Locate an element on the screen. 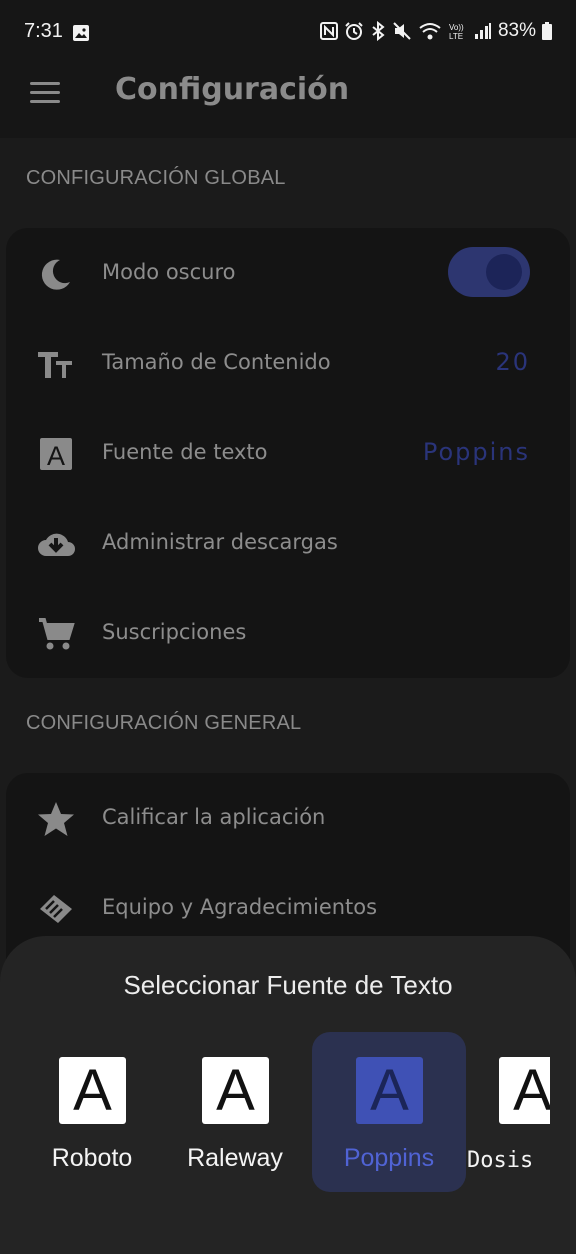 This screenshot has height=1254, width=576. battery-icon is located at coordinates (547, 31).